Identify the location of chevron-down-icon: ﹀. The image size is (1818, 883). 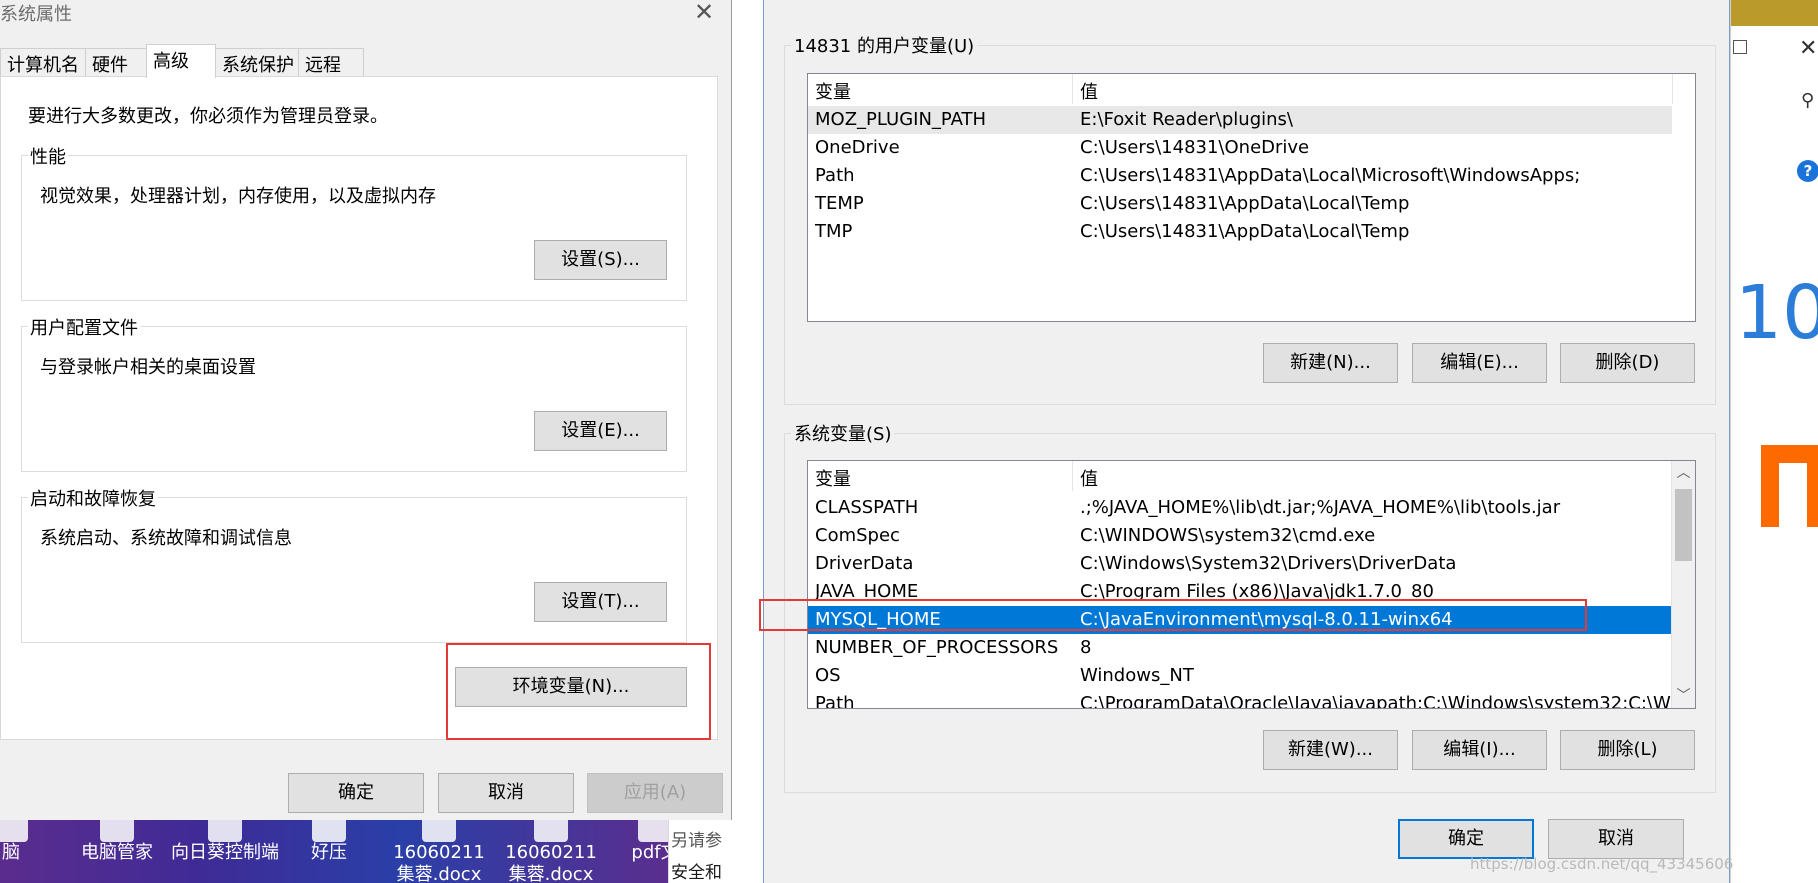
(1683, 696).